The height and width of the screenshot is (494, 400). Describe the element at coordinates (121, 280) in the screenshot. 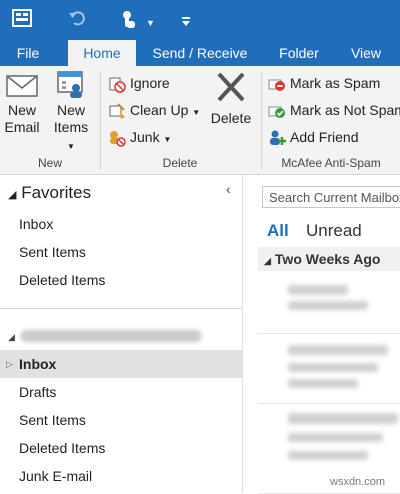

I see `favorite-deleted-items: Deleted Items` at that location.